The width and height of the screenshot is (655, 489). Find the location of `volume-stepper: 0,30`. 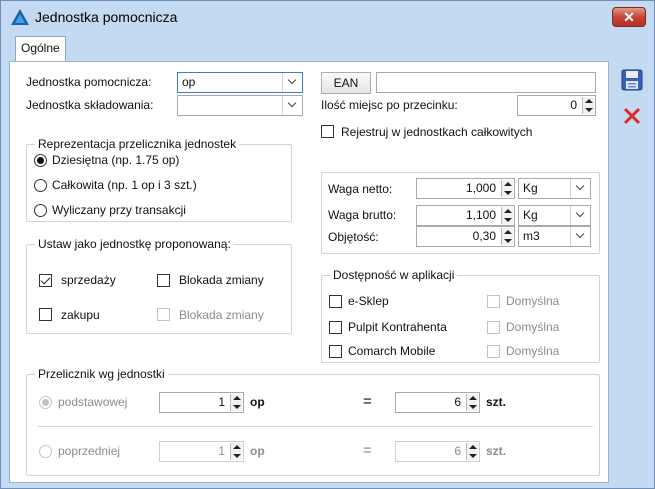

volume-stepper: 0,30 is located at coordinates (465, 236).